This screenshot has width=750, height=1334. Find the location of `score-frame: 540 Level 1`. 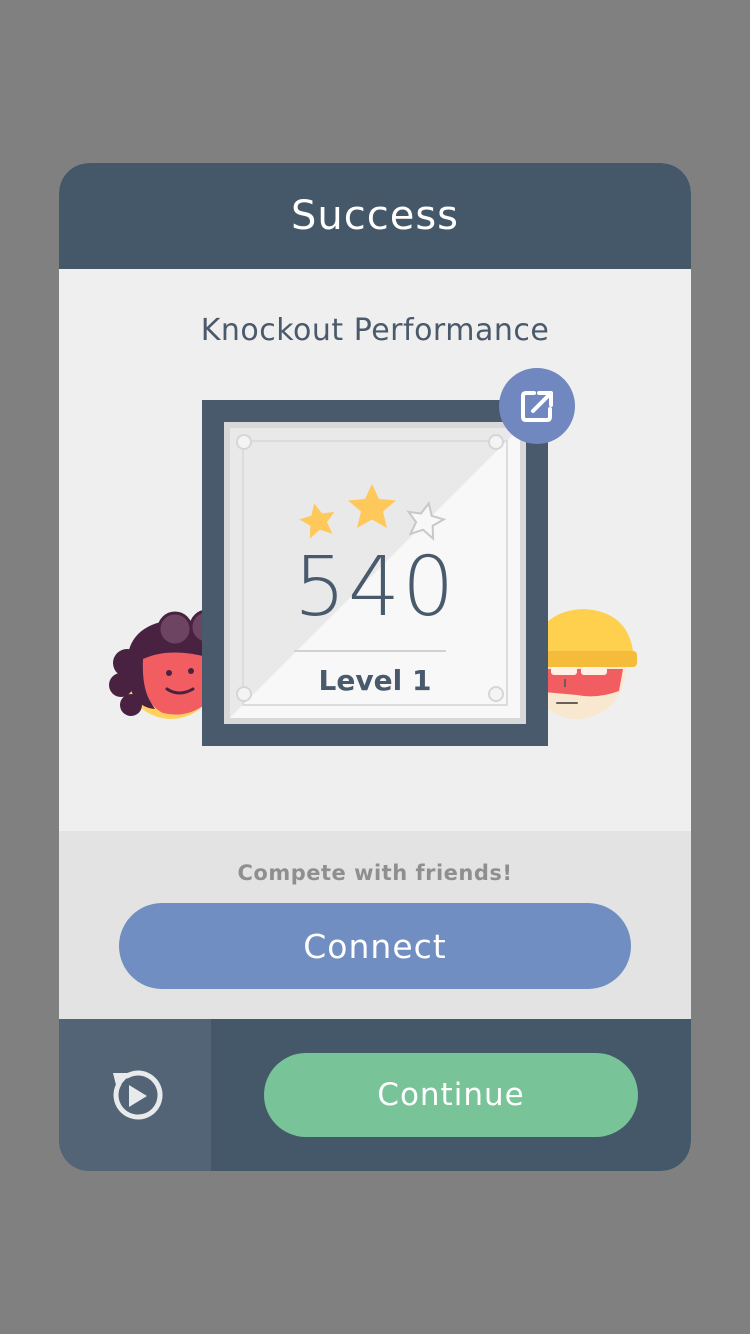

score-frame: 540 Level 1 is located at coordinates (375, 573).